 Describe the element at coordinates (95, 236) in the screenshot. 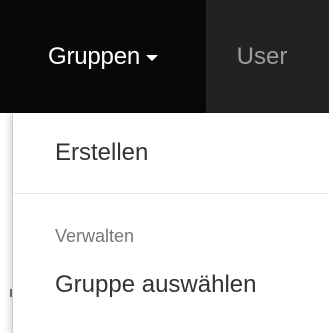

I see `menu-header-verwalten: Verwalten` at that location.